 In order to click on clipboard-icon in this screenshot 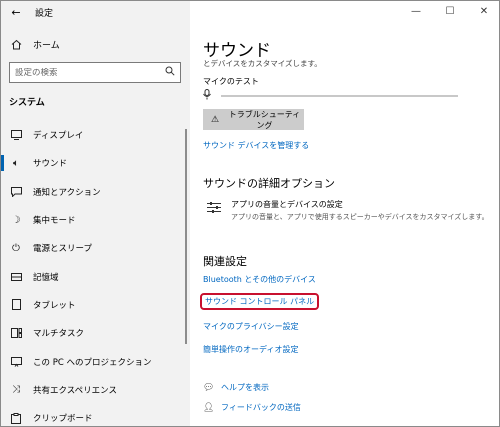, I will do `click(16, 418)`.